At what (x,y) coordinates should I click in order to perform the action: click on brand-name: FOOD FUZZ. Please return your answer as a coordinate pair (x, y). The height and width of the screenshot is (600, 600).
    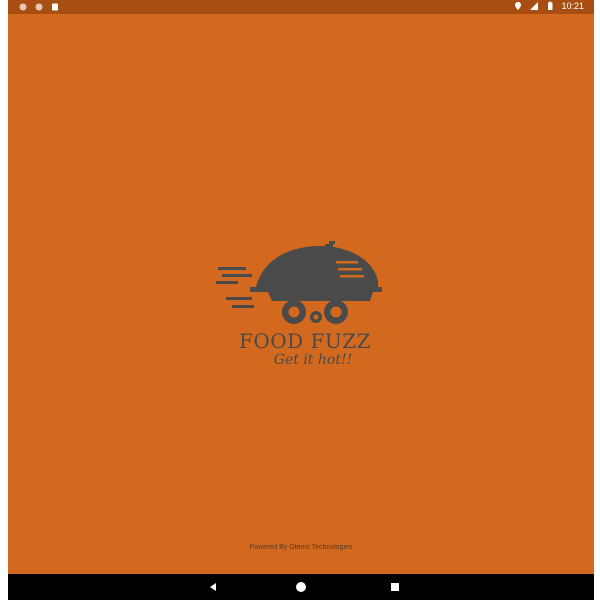
    Looking at the image, I should click on (305, 341).